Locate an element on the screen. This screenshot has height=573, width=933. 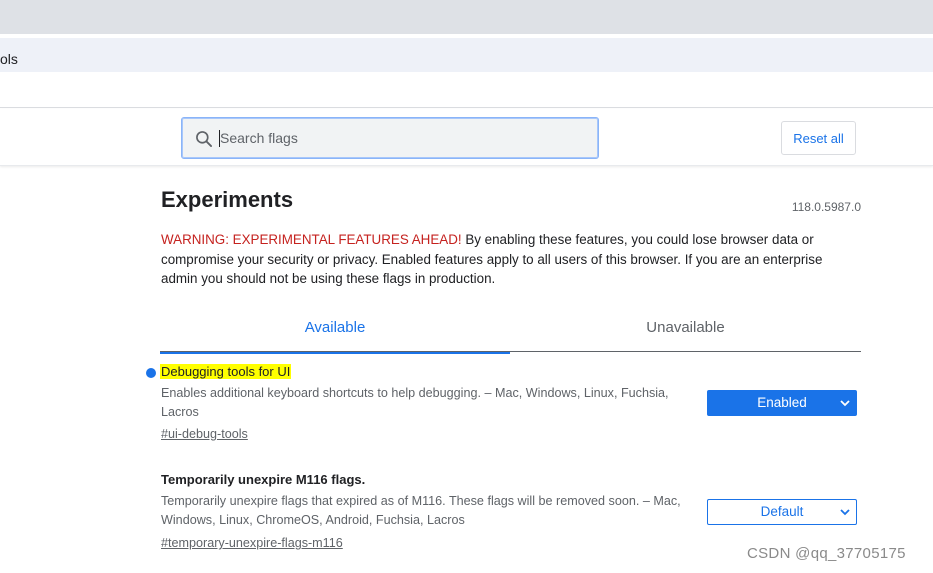
warning-heading: WARNING: EXPERIMENTAL FEATURES AHEAD! is located at coordinates (311, 239).